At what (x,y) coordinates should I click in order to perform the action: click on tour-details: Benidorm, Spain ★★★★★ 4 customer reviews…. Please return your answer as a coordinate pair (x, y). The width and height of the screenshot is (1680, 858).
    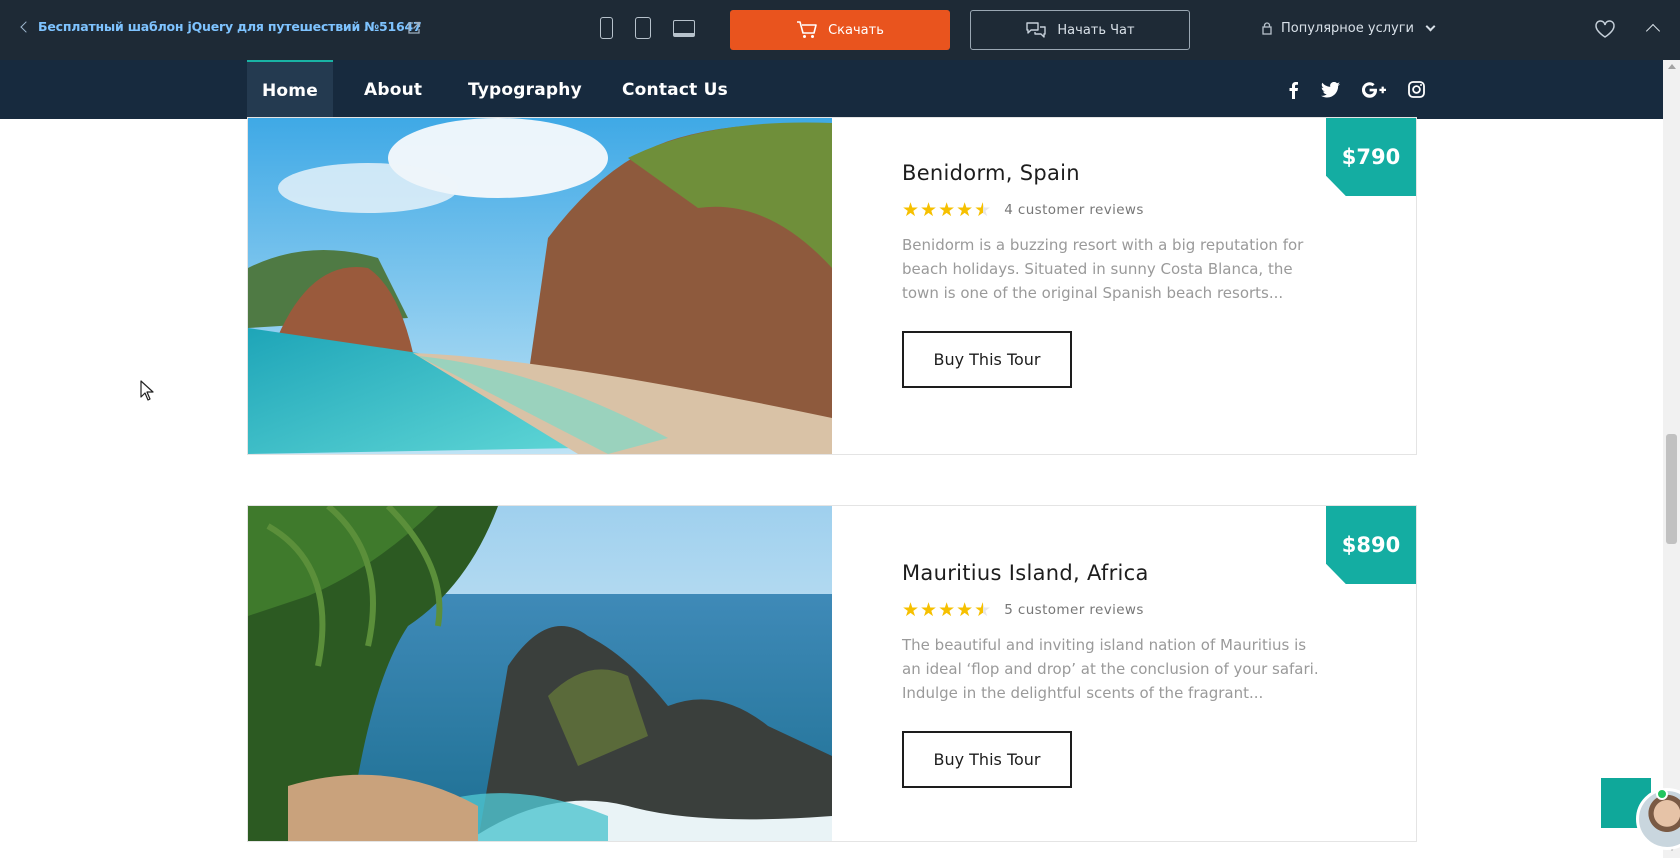
    Looking at the image, I should click on (1122, 274).